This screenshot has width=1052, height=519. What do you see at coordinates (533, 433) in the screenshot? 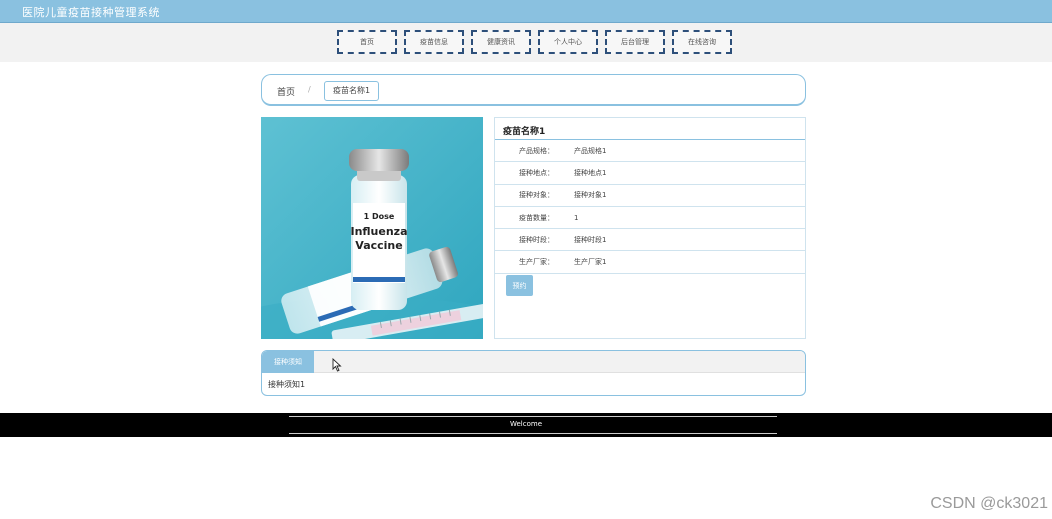
I see `footer-divider-bottom` at bounding box center [533, 433].